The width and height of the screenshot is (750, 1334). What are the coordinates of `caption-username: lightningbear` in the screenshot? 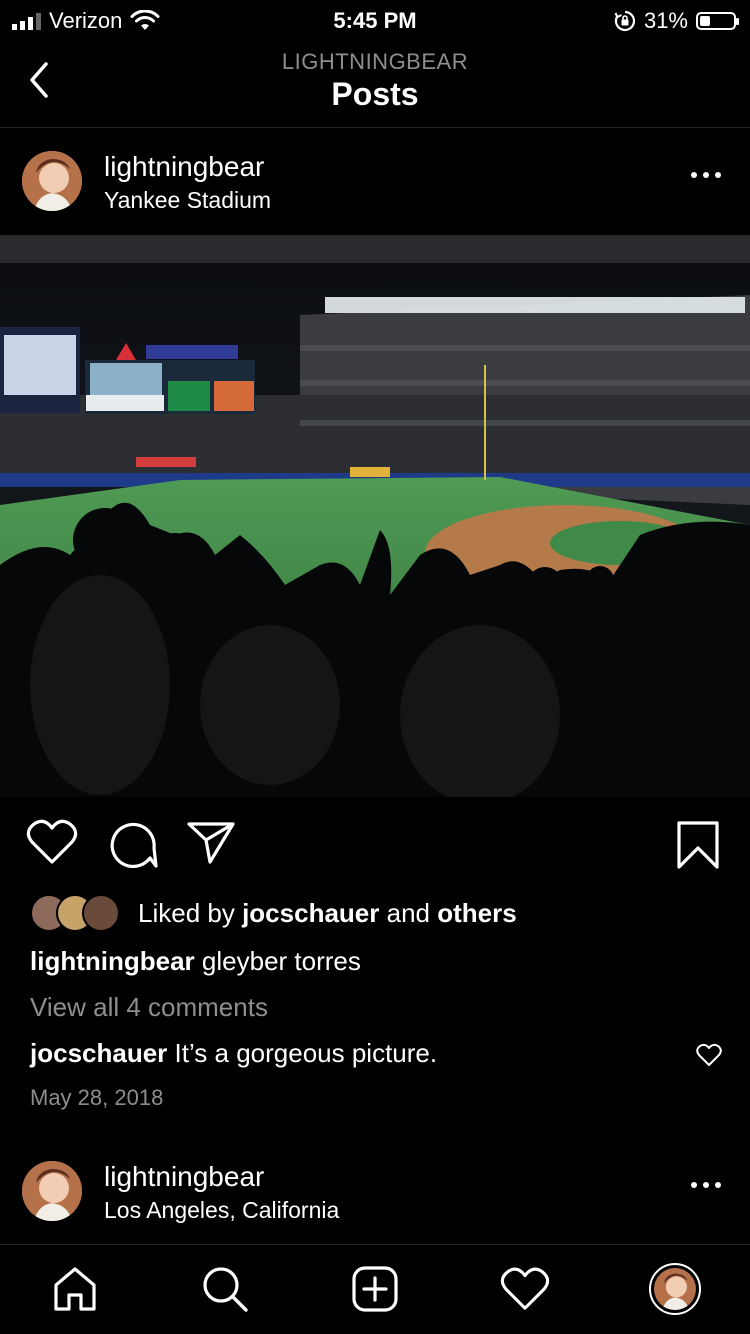 It's located at (112, 961).